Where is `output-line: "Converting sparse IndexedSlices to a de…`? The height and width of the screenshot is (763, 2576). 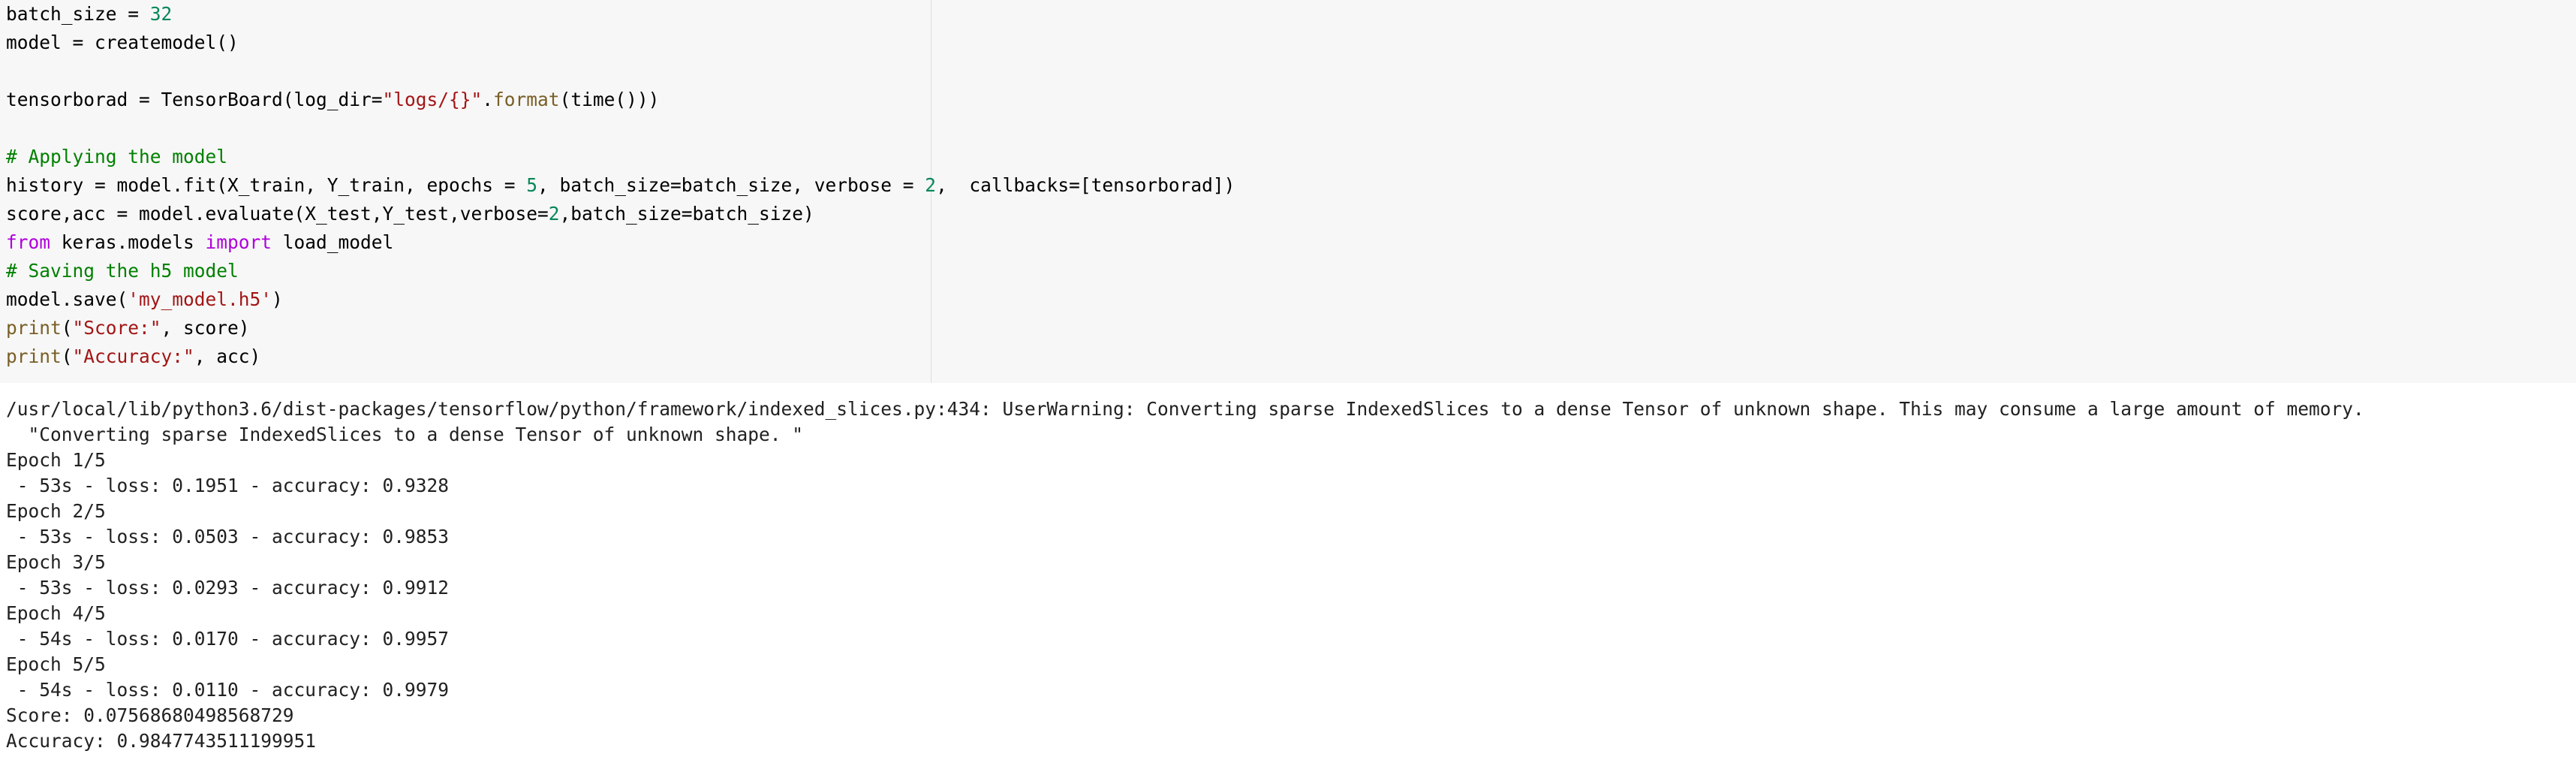 output-line: "Converting sparse IndexedSlices to a de… is located at coordinates (405, 435).